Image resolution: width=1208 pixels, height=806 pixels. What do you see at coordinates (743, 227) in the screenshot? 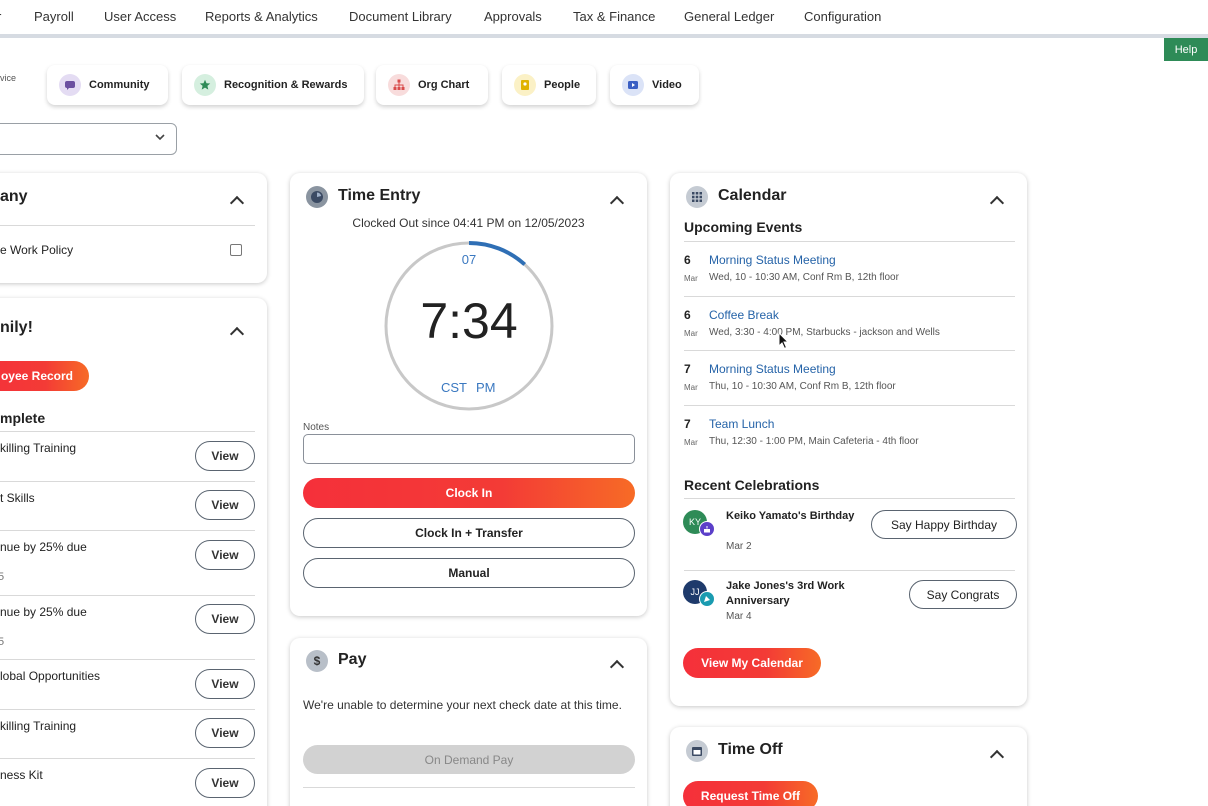
I see `upcoming-events-heading: Upcoming Events` at bounding box center [743, 227].